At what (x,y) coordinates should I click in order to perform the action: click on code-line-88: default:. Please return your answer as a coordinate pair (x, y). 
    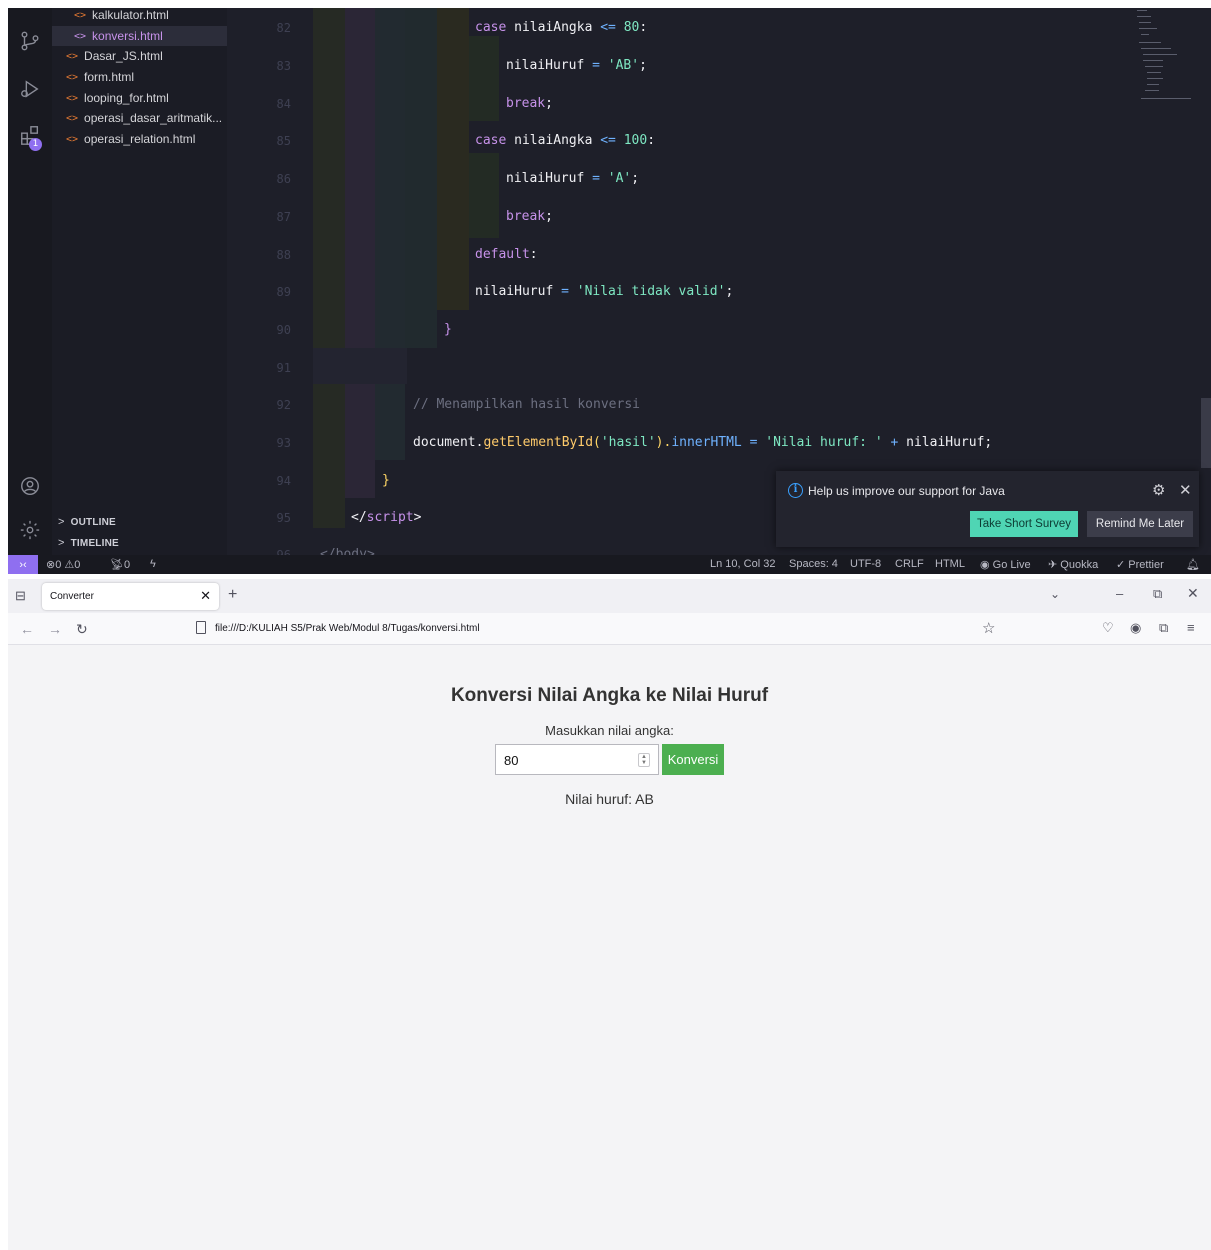
    Looking at the image, I should click on (506, 254).